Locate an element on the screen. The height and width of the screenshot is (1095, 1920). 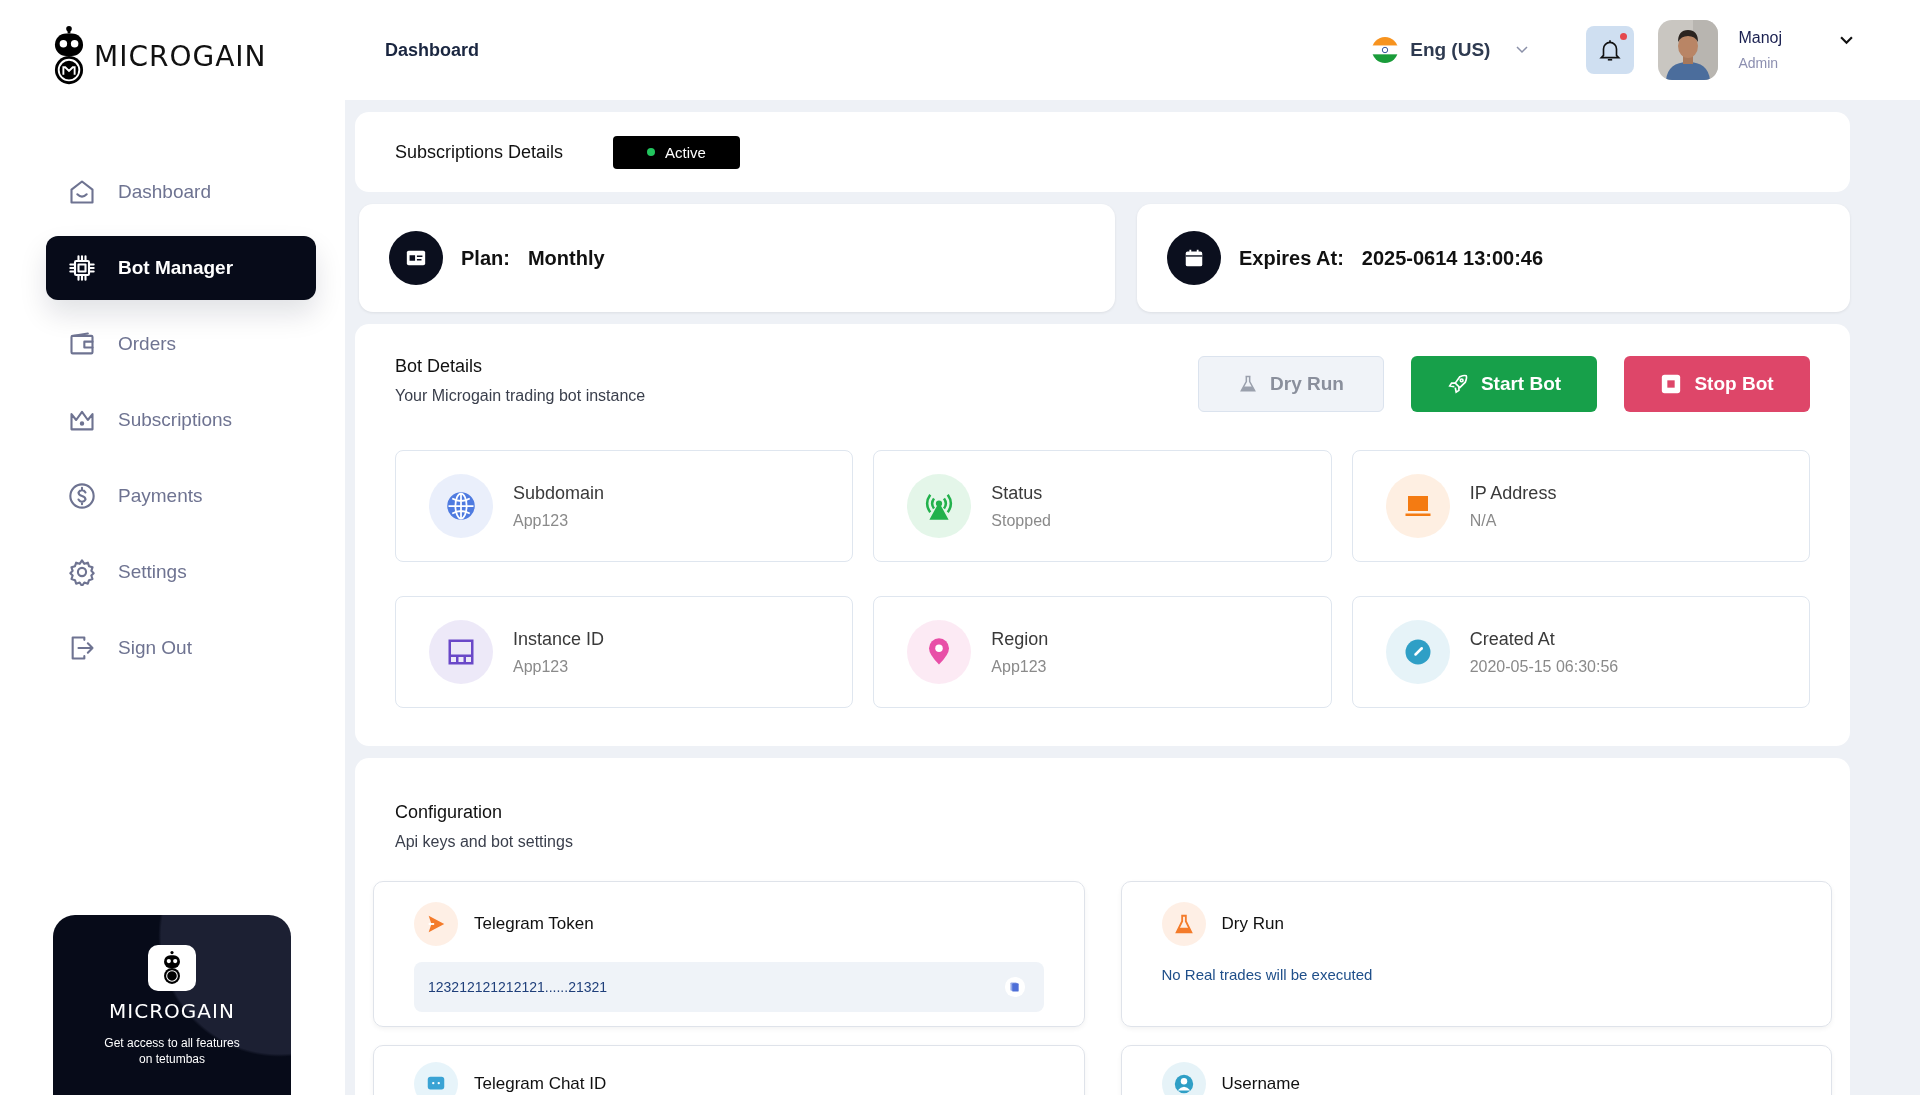
detail-label: Region is located at coordinates (1020, 639).